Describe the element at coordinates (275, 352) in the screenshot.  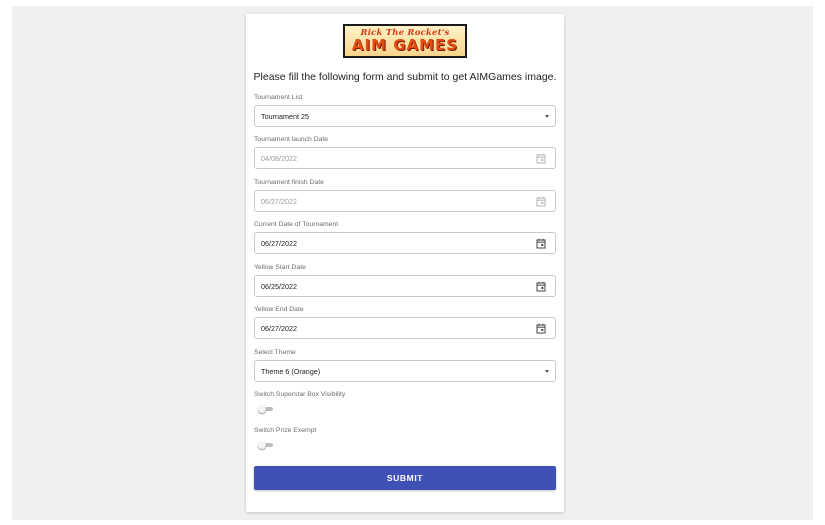
I see `select-theme-label: Select Theme` at that location.